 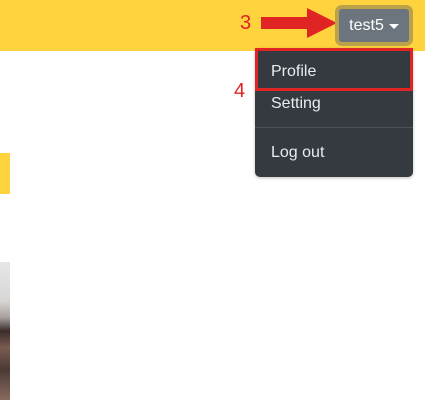 I want to click on arrow-right-icon, so click(x=299, y=23).